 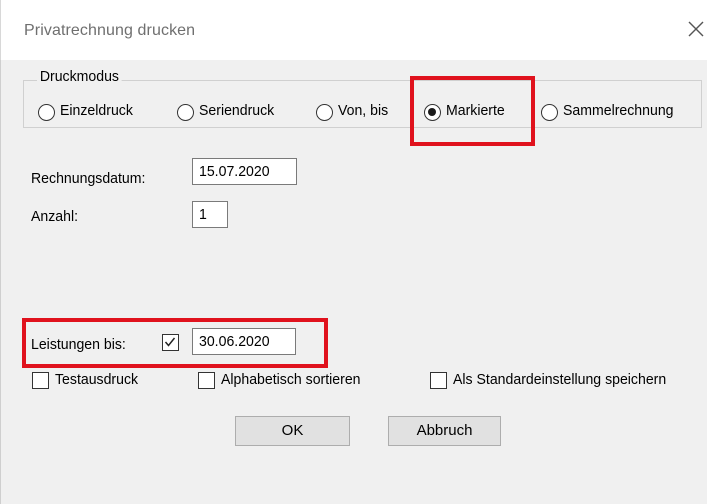 What do you see at coordinates (88, 178) in the screenshot?
I see `rechnungsdatum-label: Rechnungsdatum:` at bounding box center [88, 178].